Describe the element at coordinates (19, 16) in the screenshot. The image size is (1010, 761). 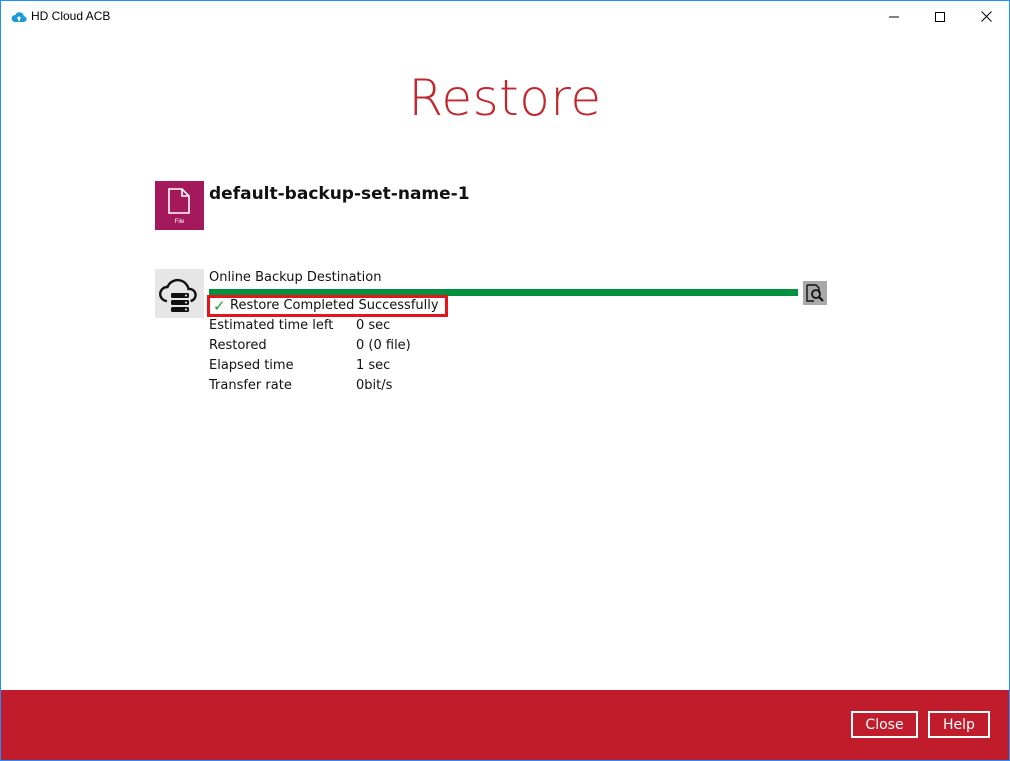
I see `cloud-app-icon` at that location.